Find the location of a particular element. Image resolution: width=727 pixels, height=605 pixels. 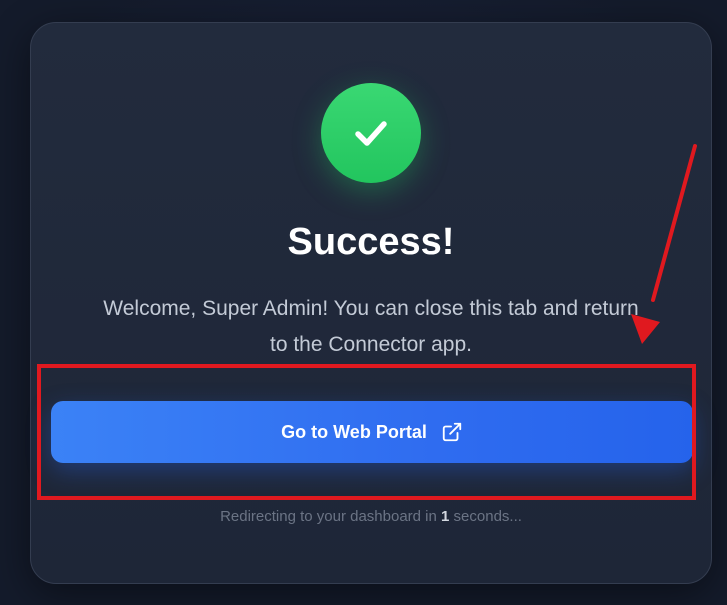

external-link-icon is located at coordinates (452, 432).